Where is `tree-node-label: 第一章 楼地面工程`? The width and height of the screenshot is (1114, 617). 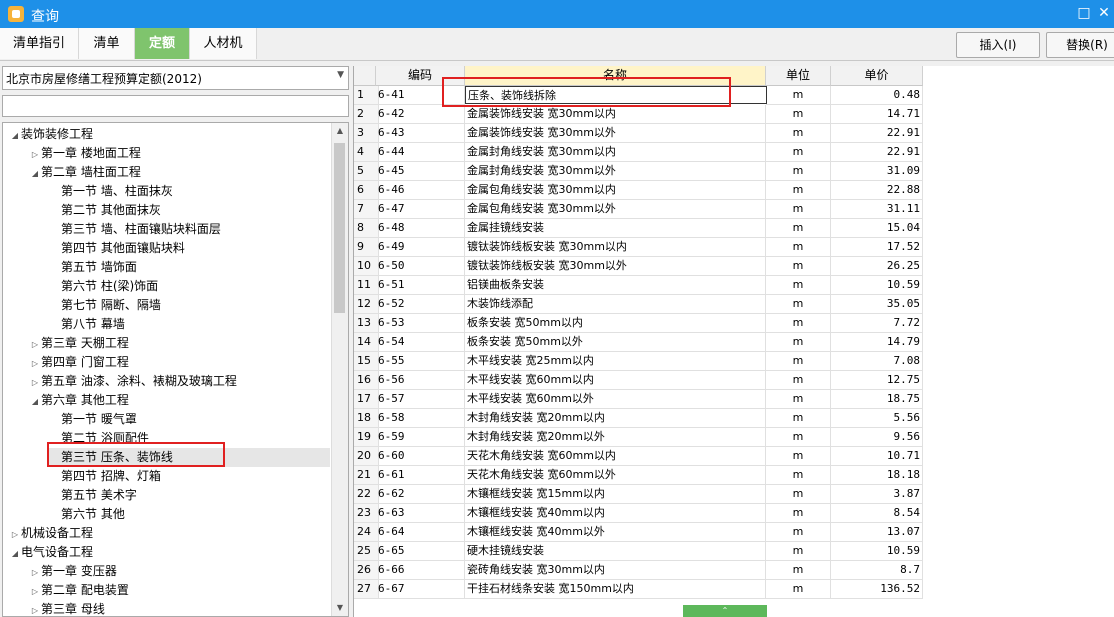
tree-node-label: 第一章 楼地面工程 is located at coordinates (91, 153).